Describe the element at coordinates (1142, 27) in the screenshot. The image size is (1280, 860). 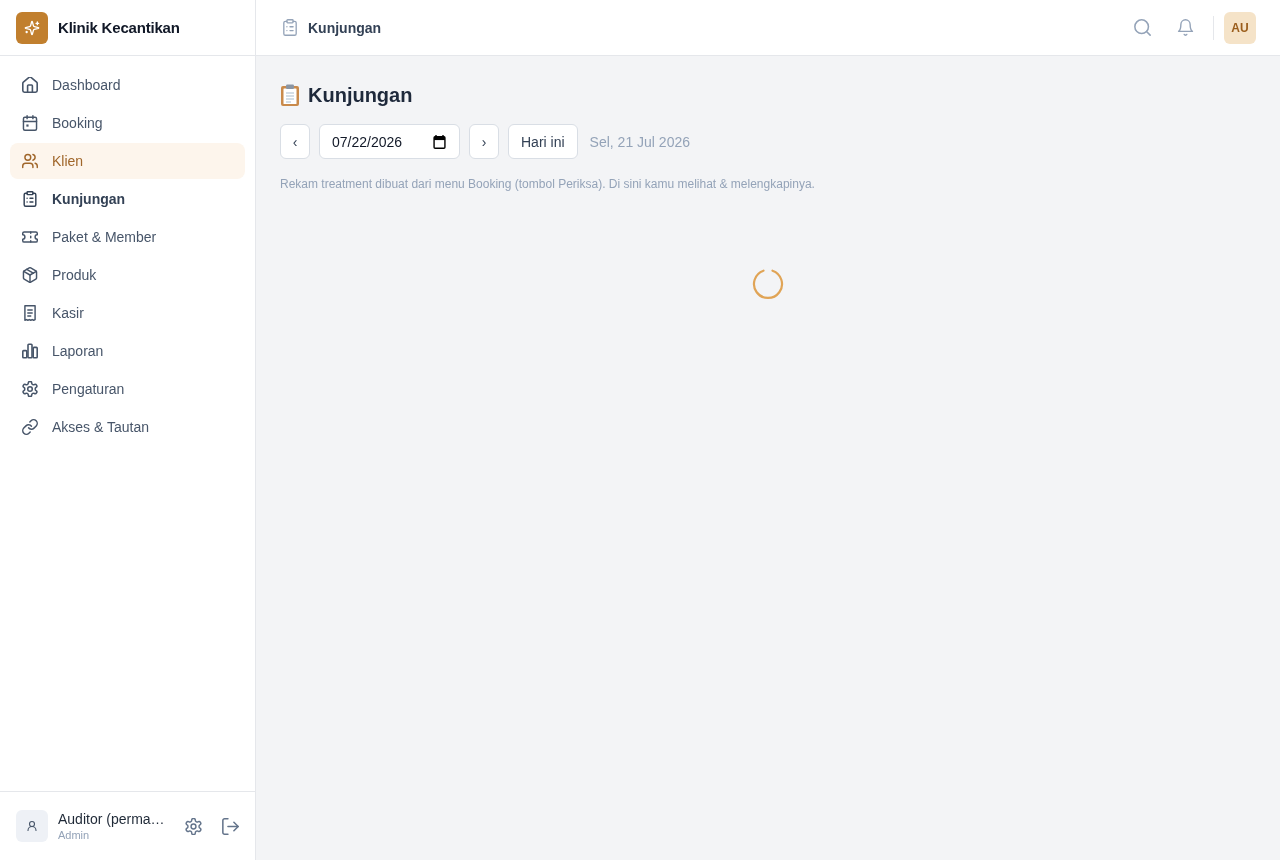
I see `search-icon` at that location.